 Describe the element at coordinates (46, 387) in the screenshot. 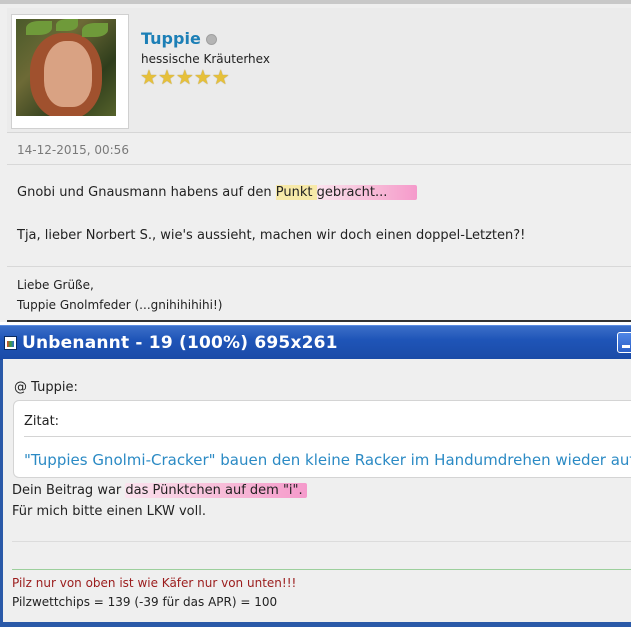

I see `mention-text: @ Tuppie:` at that location.